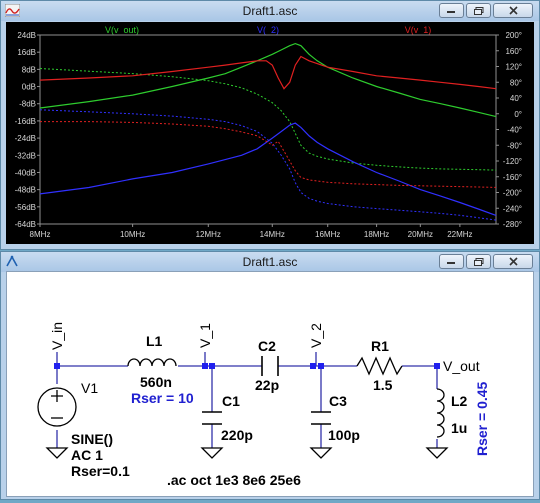  I want to click on phase-tick-label: 120°, so click(513, 67).